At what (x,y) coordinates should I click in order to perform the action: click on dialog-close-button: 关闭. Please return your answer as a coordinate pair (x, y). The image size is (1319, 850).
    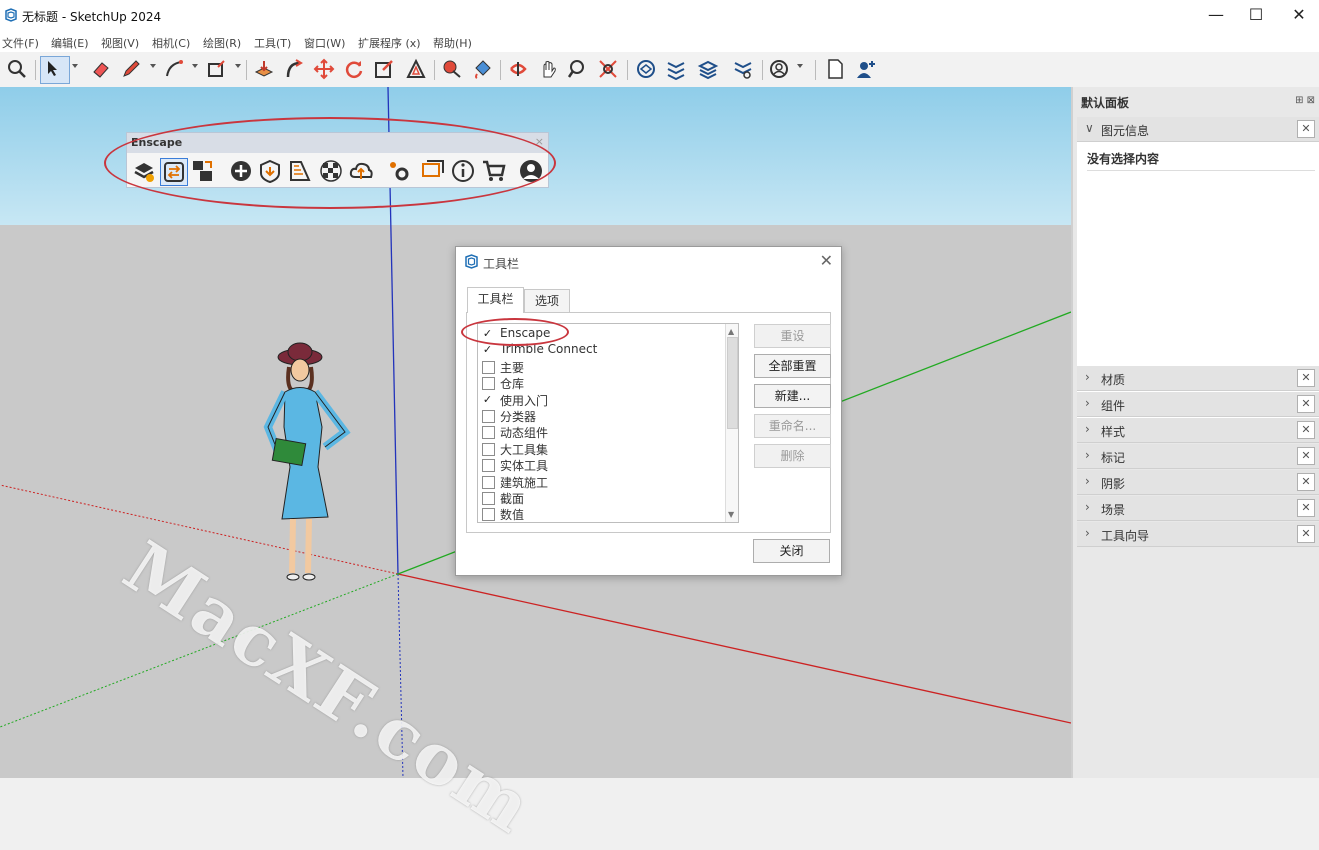
    Looking at the image, I should click on (791, 551).